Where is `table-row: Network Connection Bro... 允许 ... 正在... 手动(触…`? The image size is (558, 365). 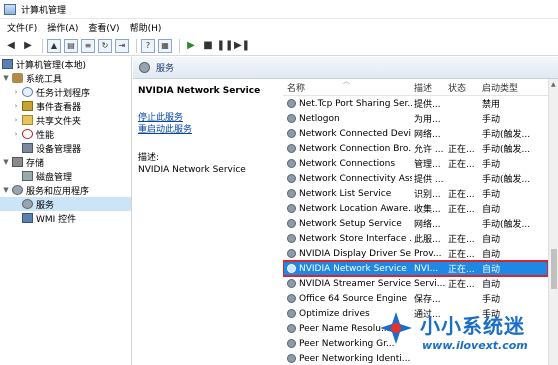 table-row: Network Connection Bro... 允许 ... 正在... 手动(触… is located at coordinates (415, 148).